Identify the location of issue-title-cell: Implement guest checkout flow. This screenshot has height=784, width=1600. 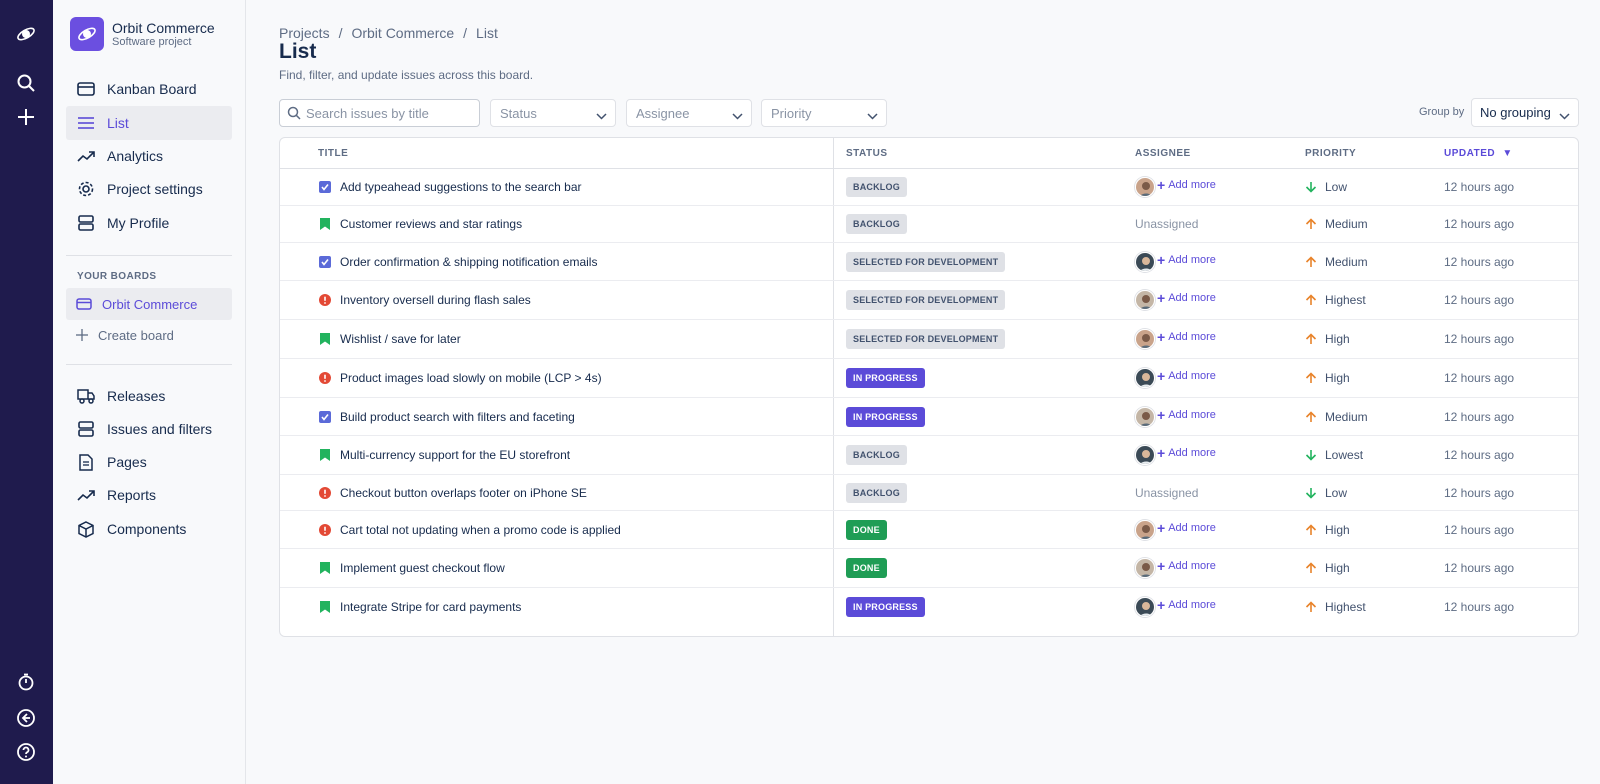
(411, 568).